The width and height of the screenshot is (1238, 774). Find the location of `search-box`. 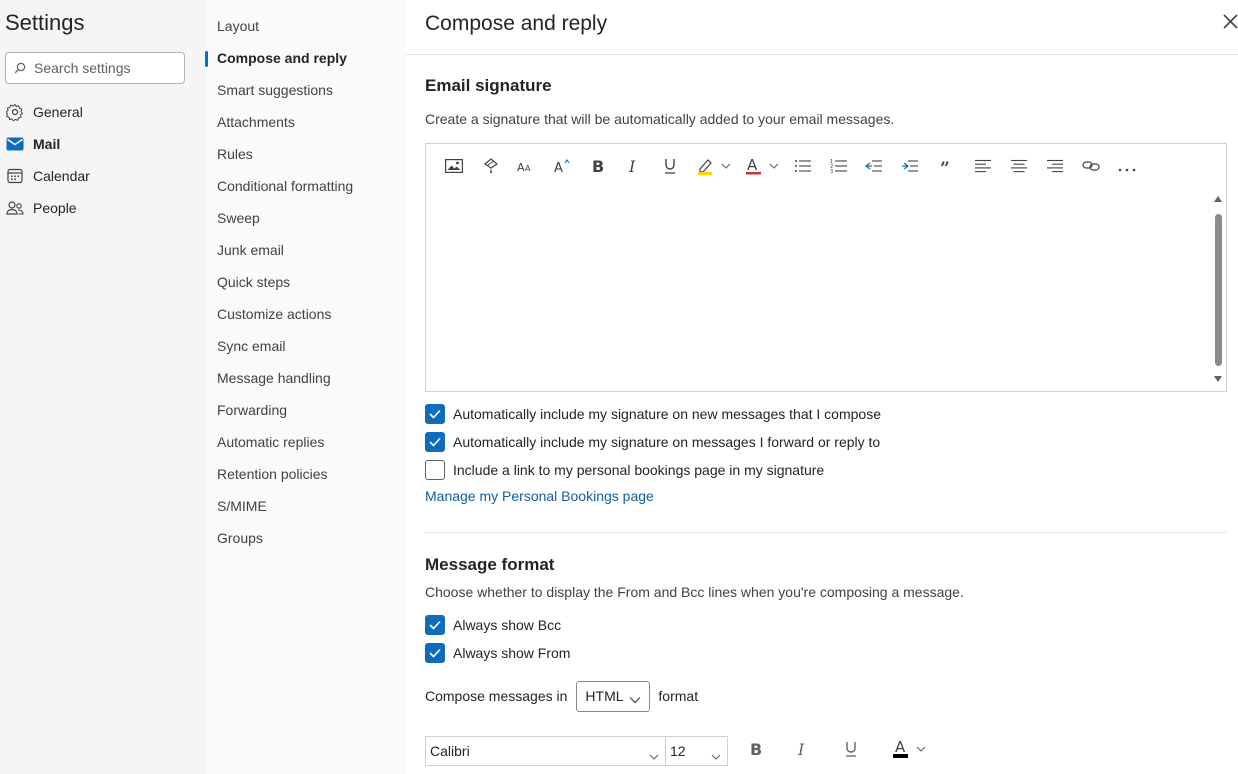

search-box is located at coordinates (95, 68).